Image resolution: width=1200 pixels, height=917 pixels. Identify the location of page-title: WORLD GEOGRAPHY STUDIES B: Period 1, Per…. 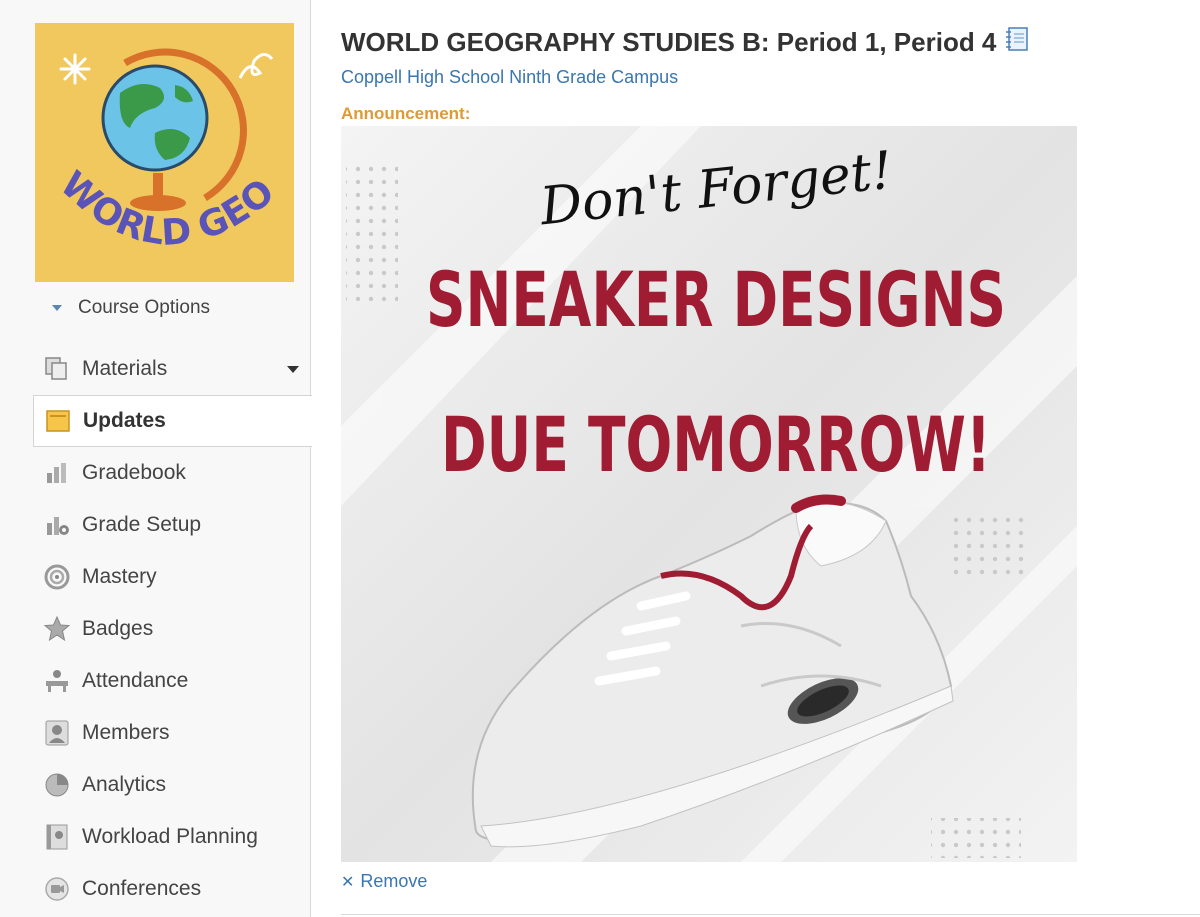
(685, 42).